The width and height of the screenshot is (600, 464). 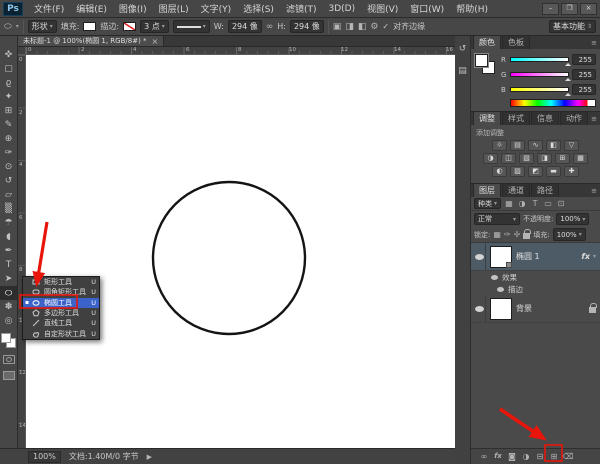 What do you see at coordinates (498, 456) in the screenshot?
I see `layer-style-icon: fx` at bounding box center [498, 456].